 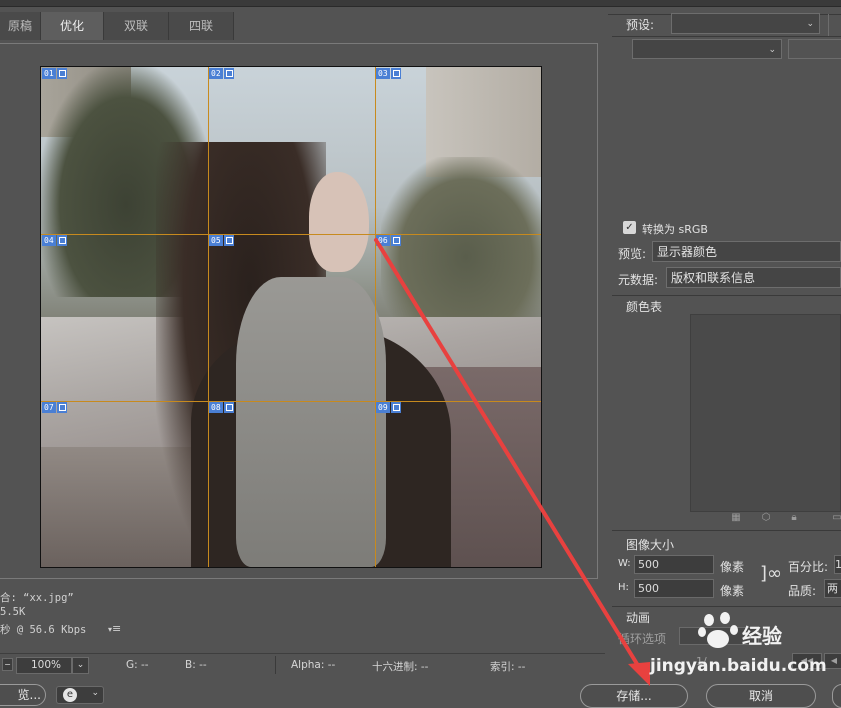 I want to click on baidu-paw-logo, so click(x=718, y=630).